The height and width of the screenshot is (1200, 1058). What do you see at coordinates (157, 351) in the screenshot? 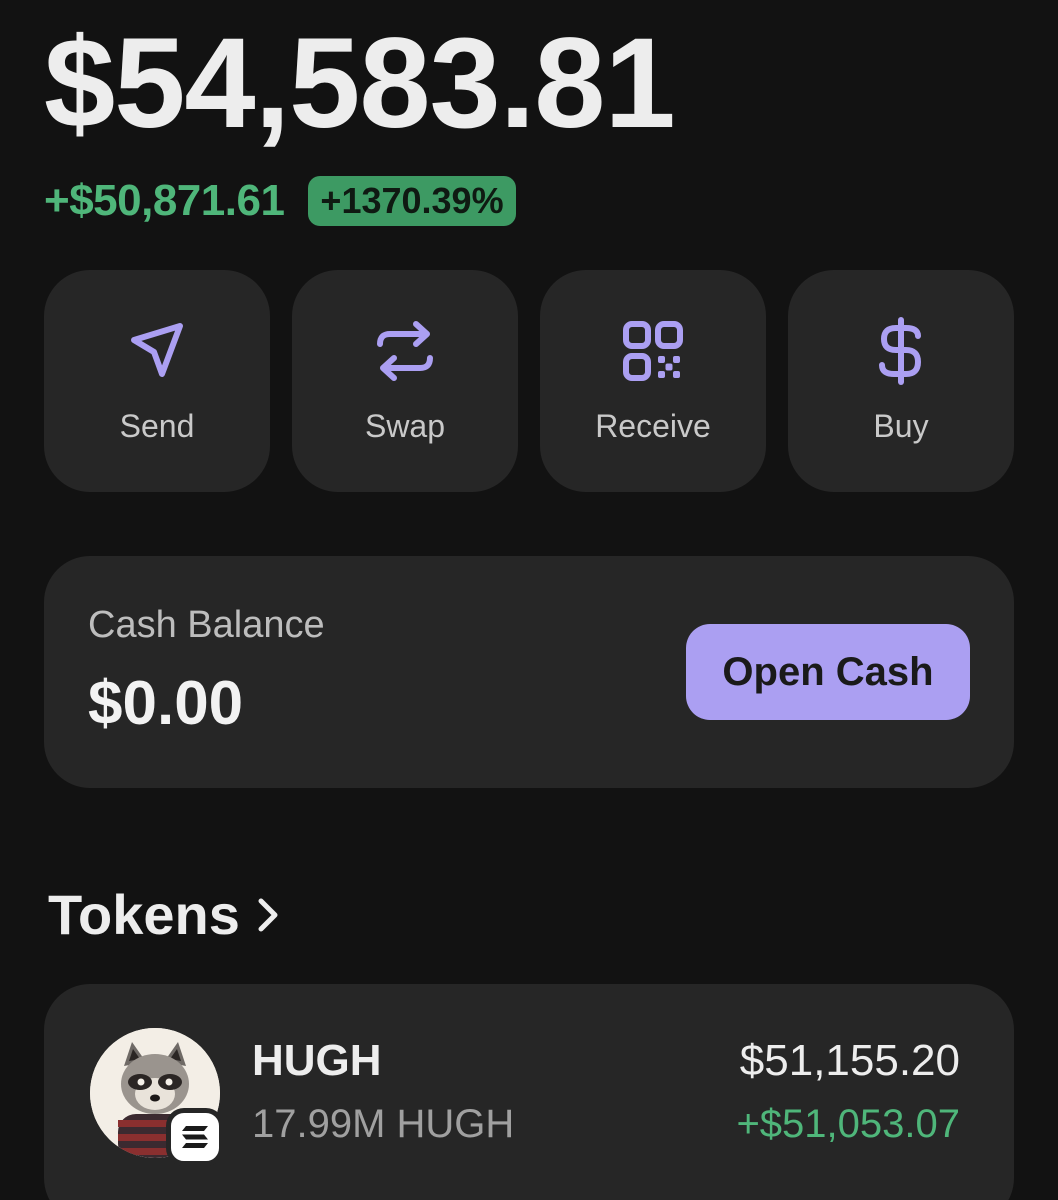
I see `send-icon` at bounding box center [157, 351].